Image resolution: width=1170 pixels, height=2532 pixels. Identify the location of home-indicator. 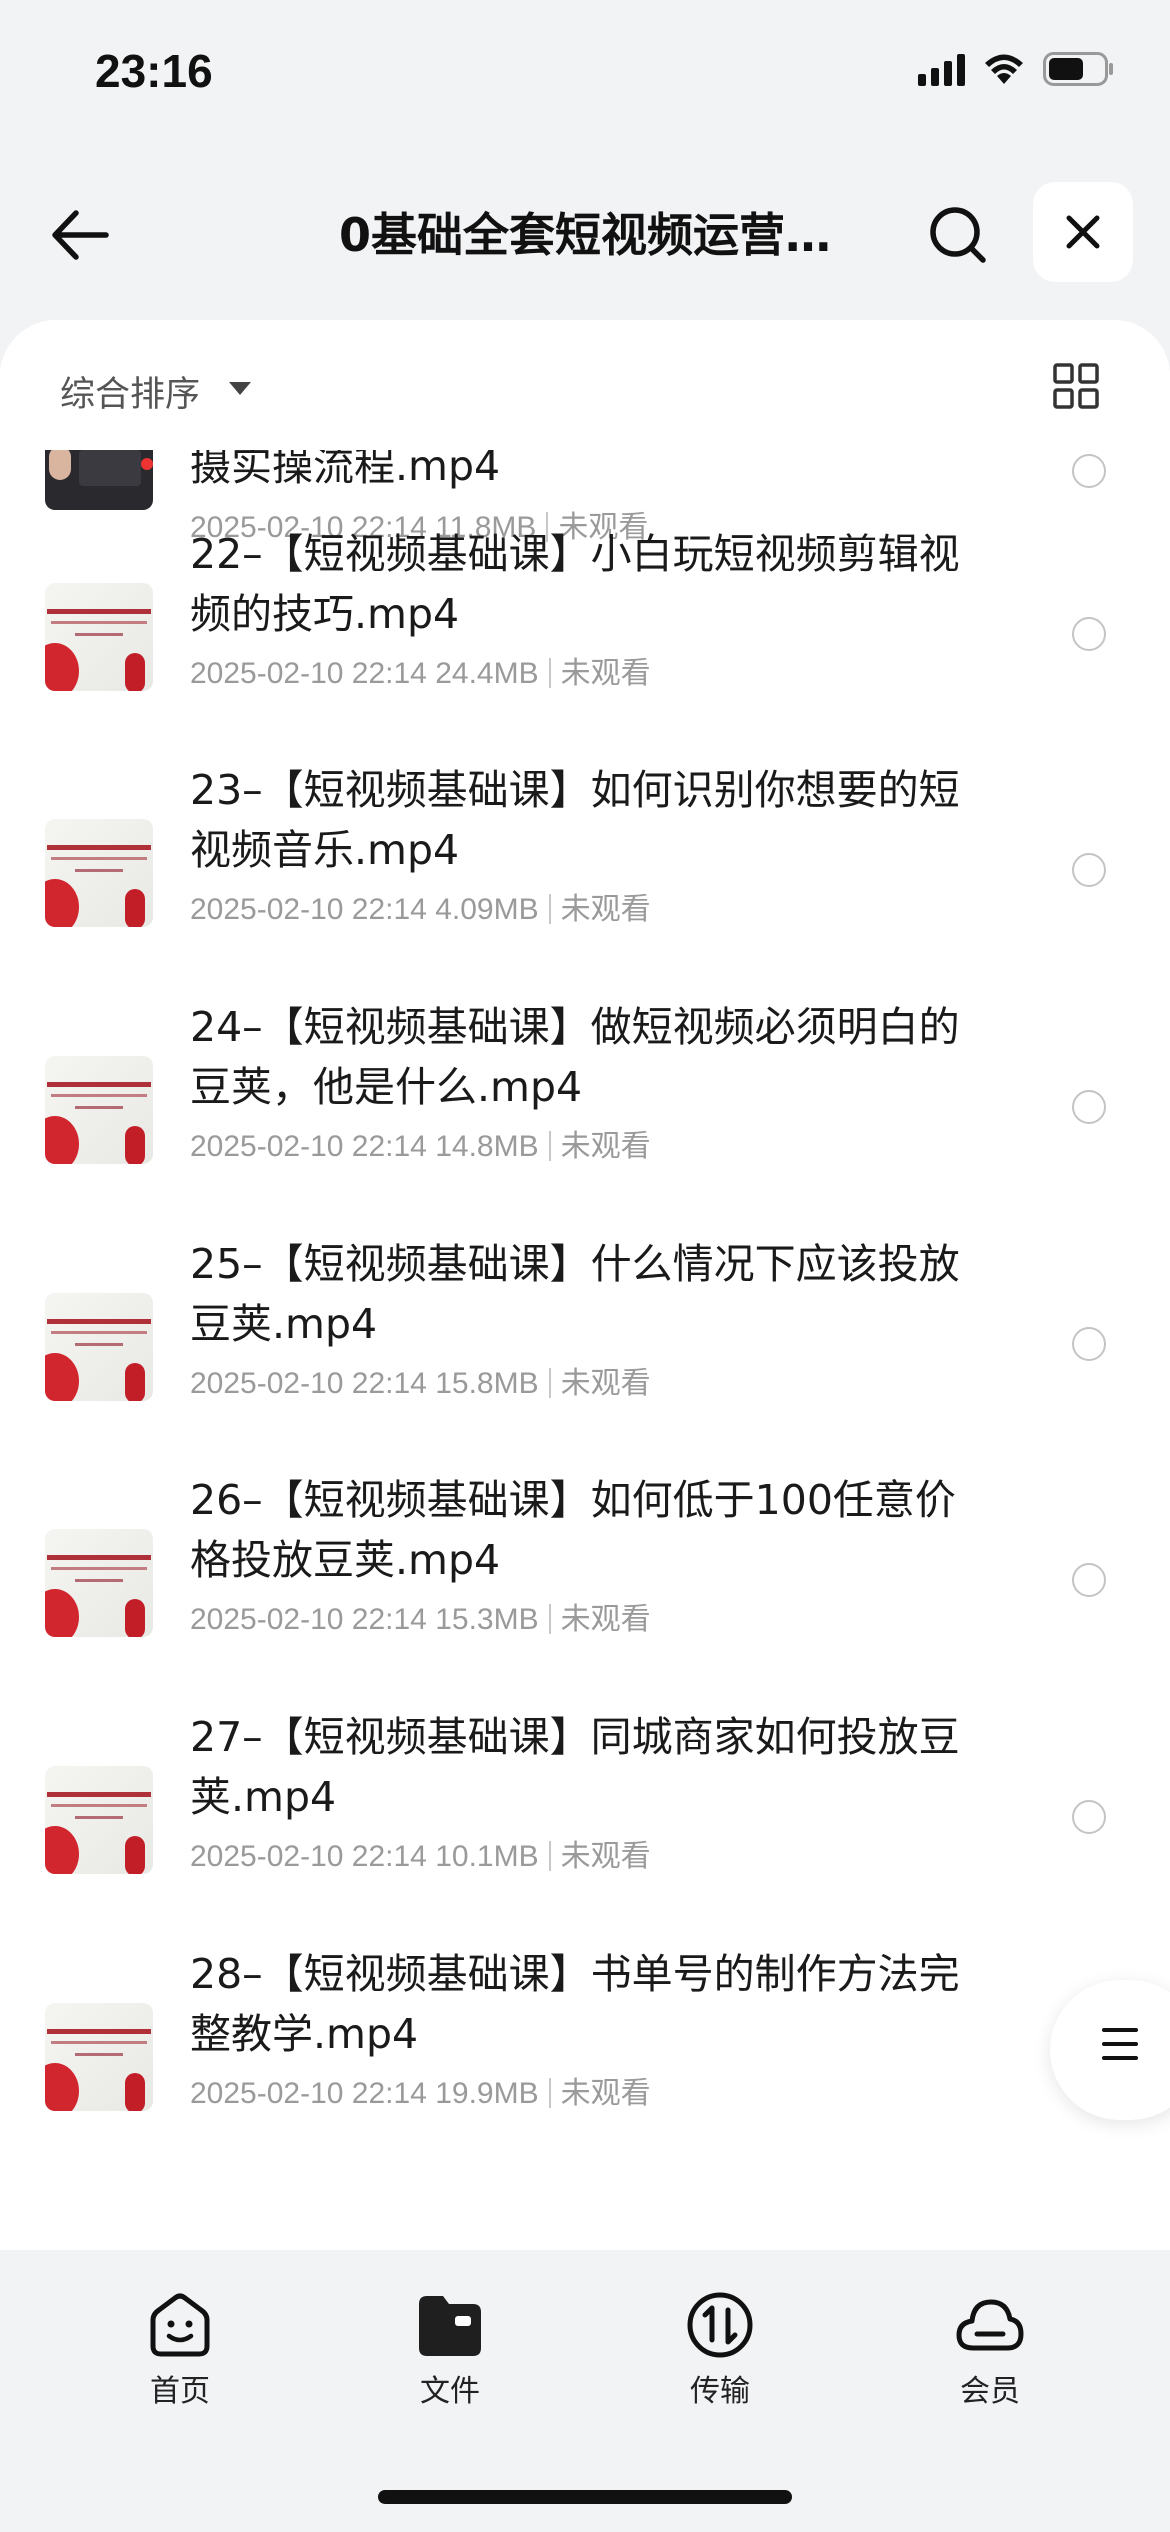
(585, 2497).